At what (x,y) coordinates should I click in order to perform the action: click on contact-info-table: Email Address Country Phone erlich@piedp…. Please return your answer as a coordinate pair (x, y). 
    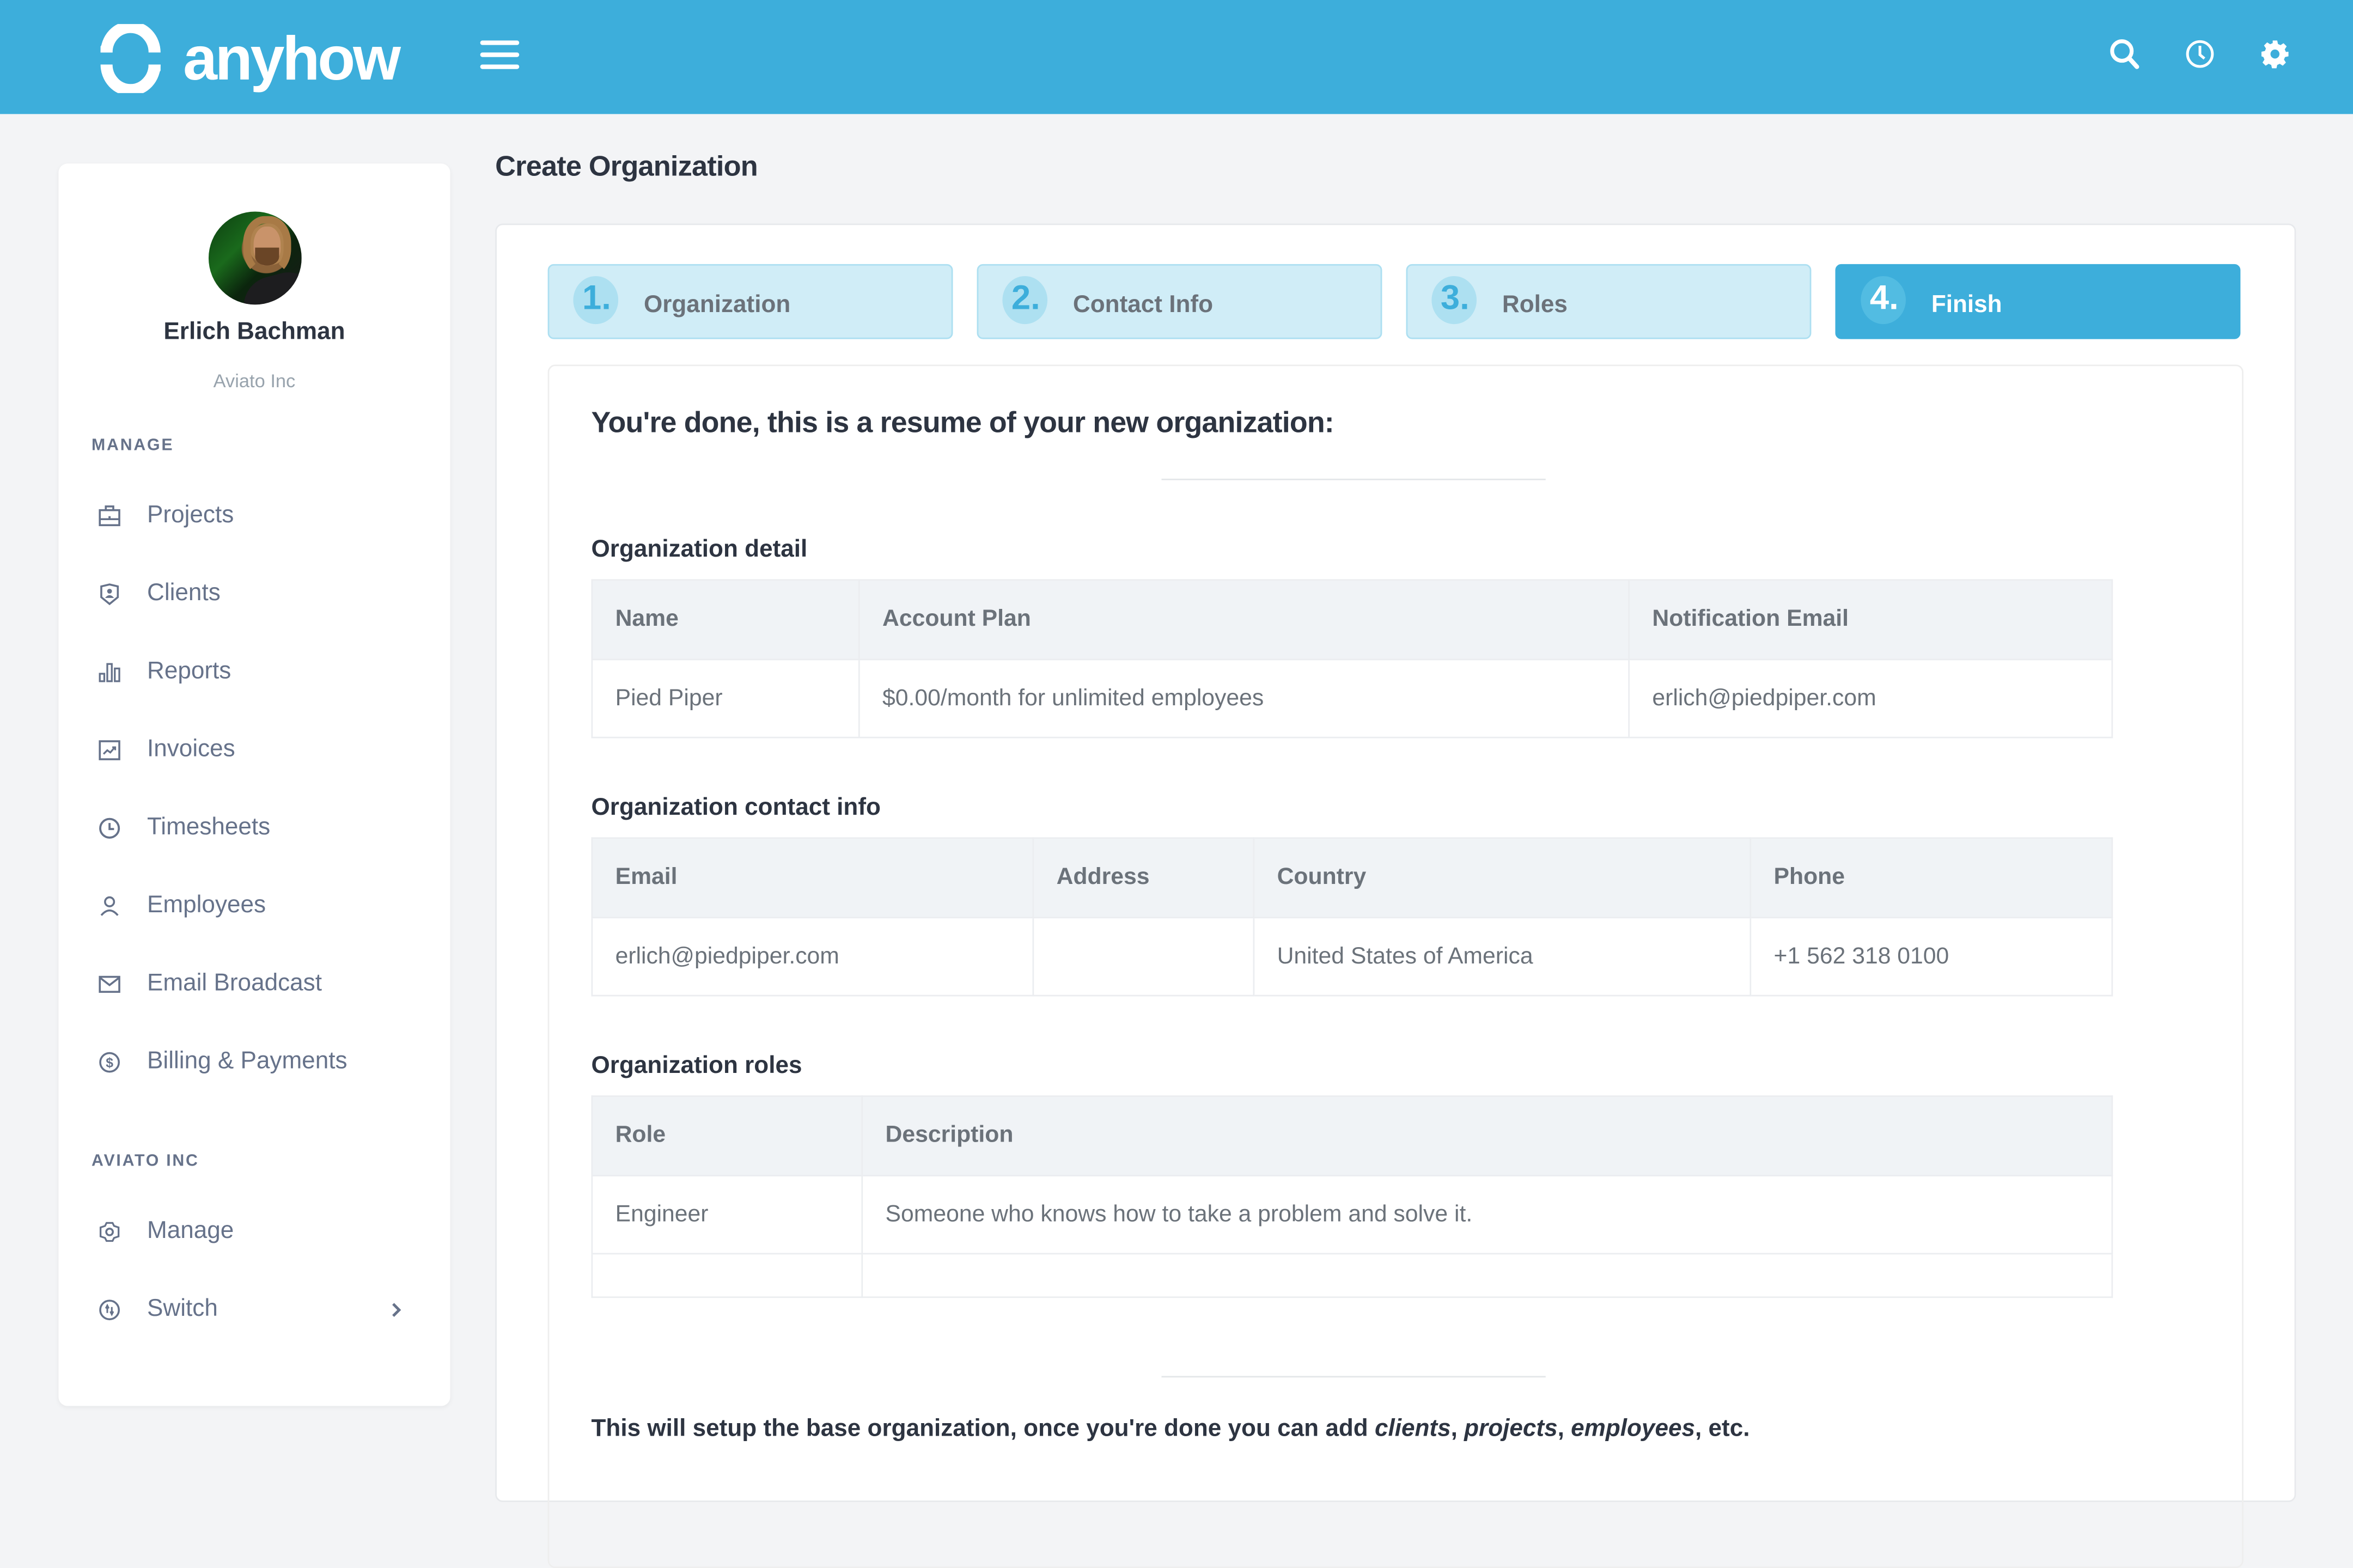
    Looking at the image, I should click on (1352, 917).